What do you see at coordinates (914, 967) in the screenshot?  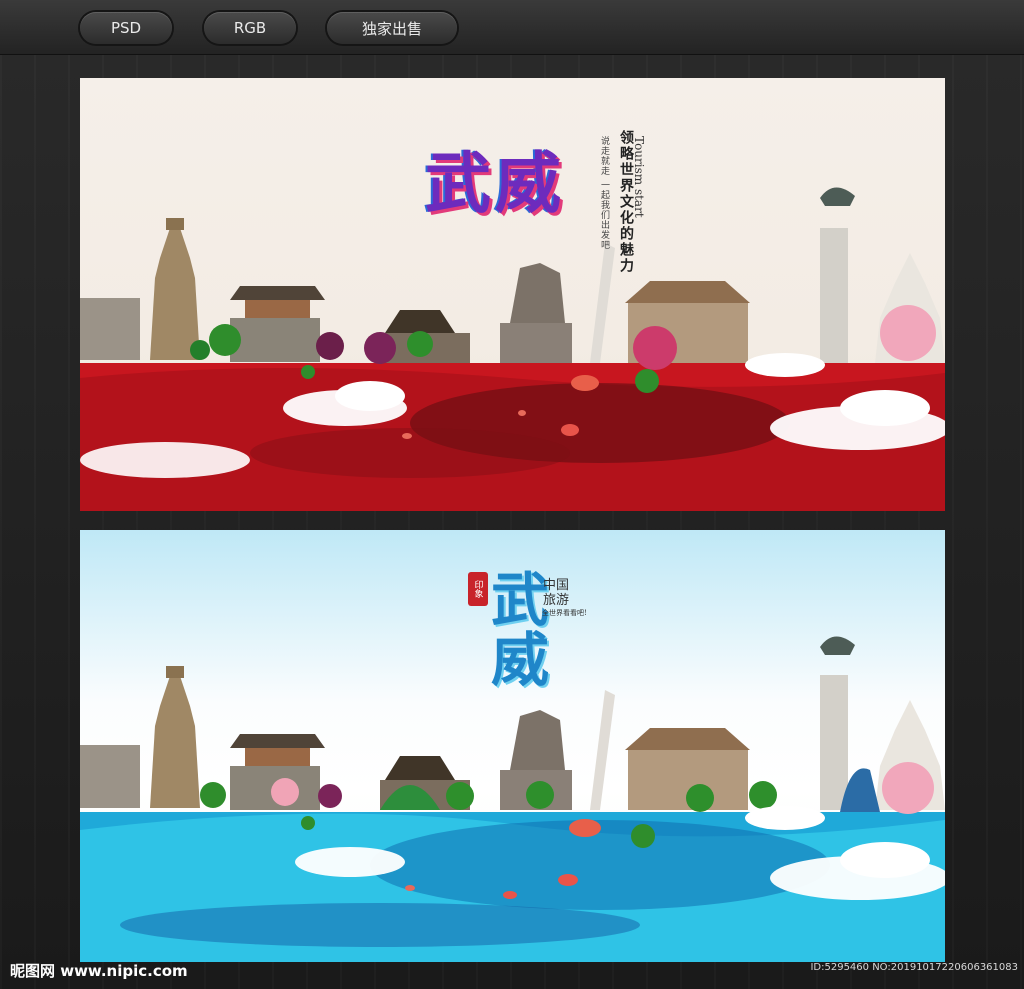 I see `watermark-id: ID:5295460 NO:20191017220606361083` at bounding box center [914, 967].